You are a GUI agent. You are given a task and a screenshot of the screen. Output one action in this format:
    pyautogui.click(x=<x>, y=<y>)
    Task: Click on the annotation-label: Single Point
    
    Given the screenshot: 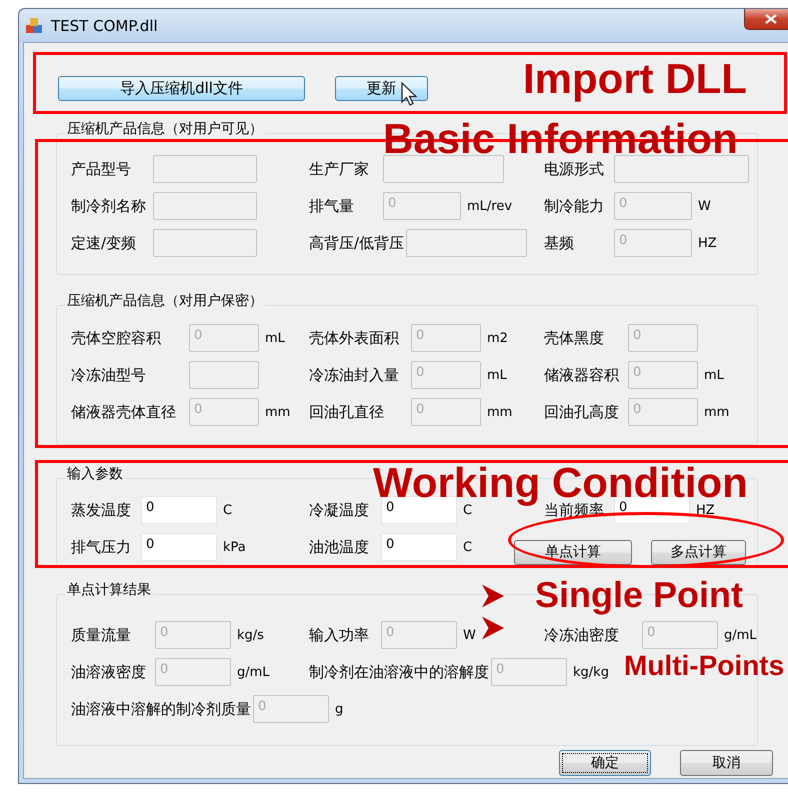 What is the action you would take?
    pyautogui.click(x=639, y=595)
    